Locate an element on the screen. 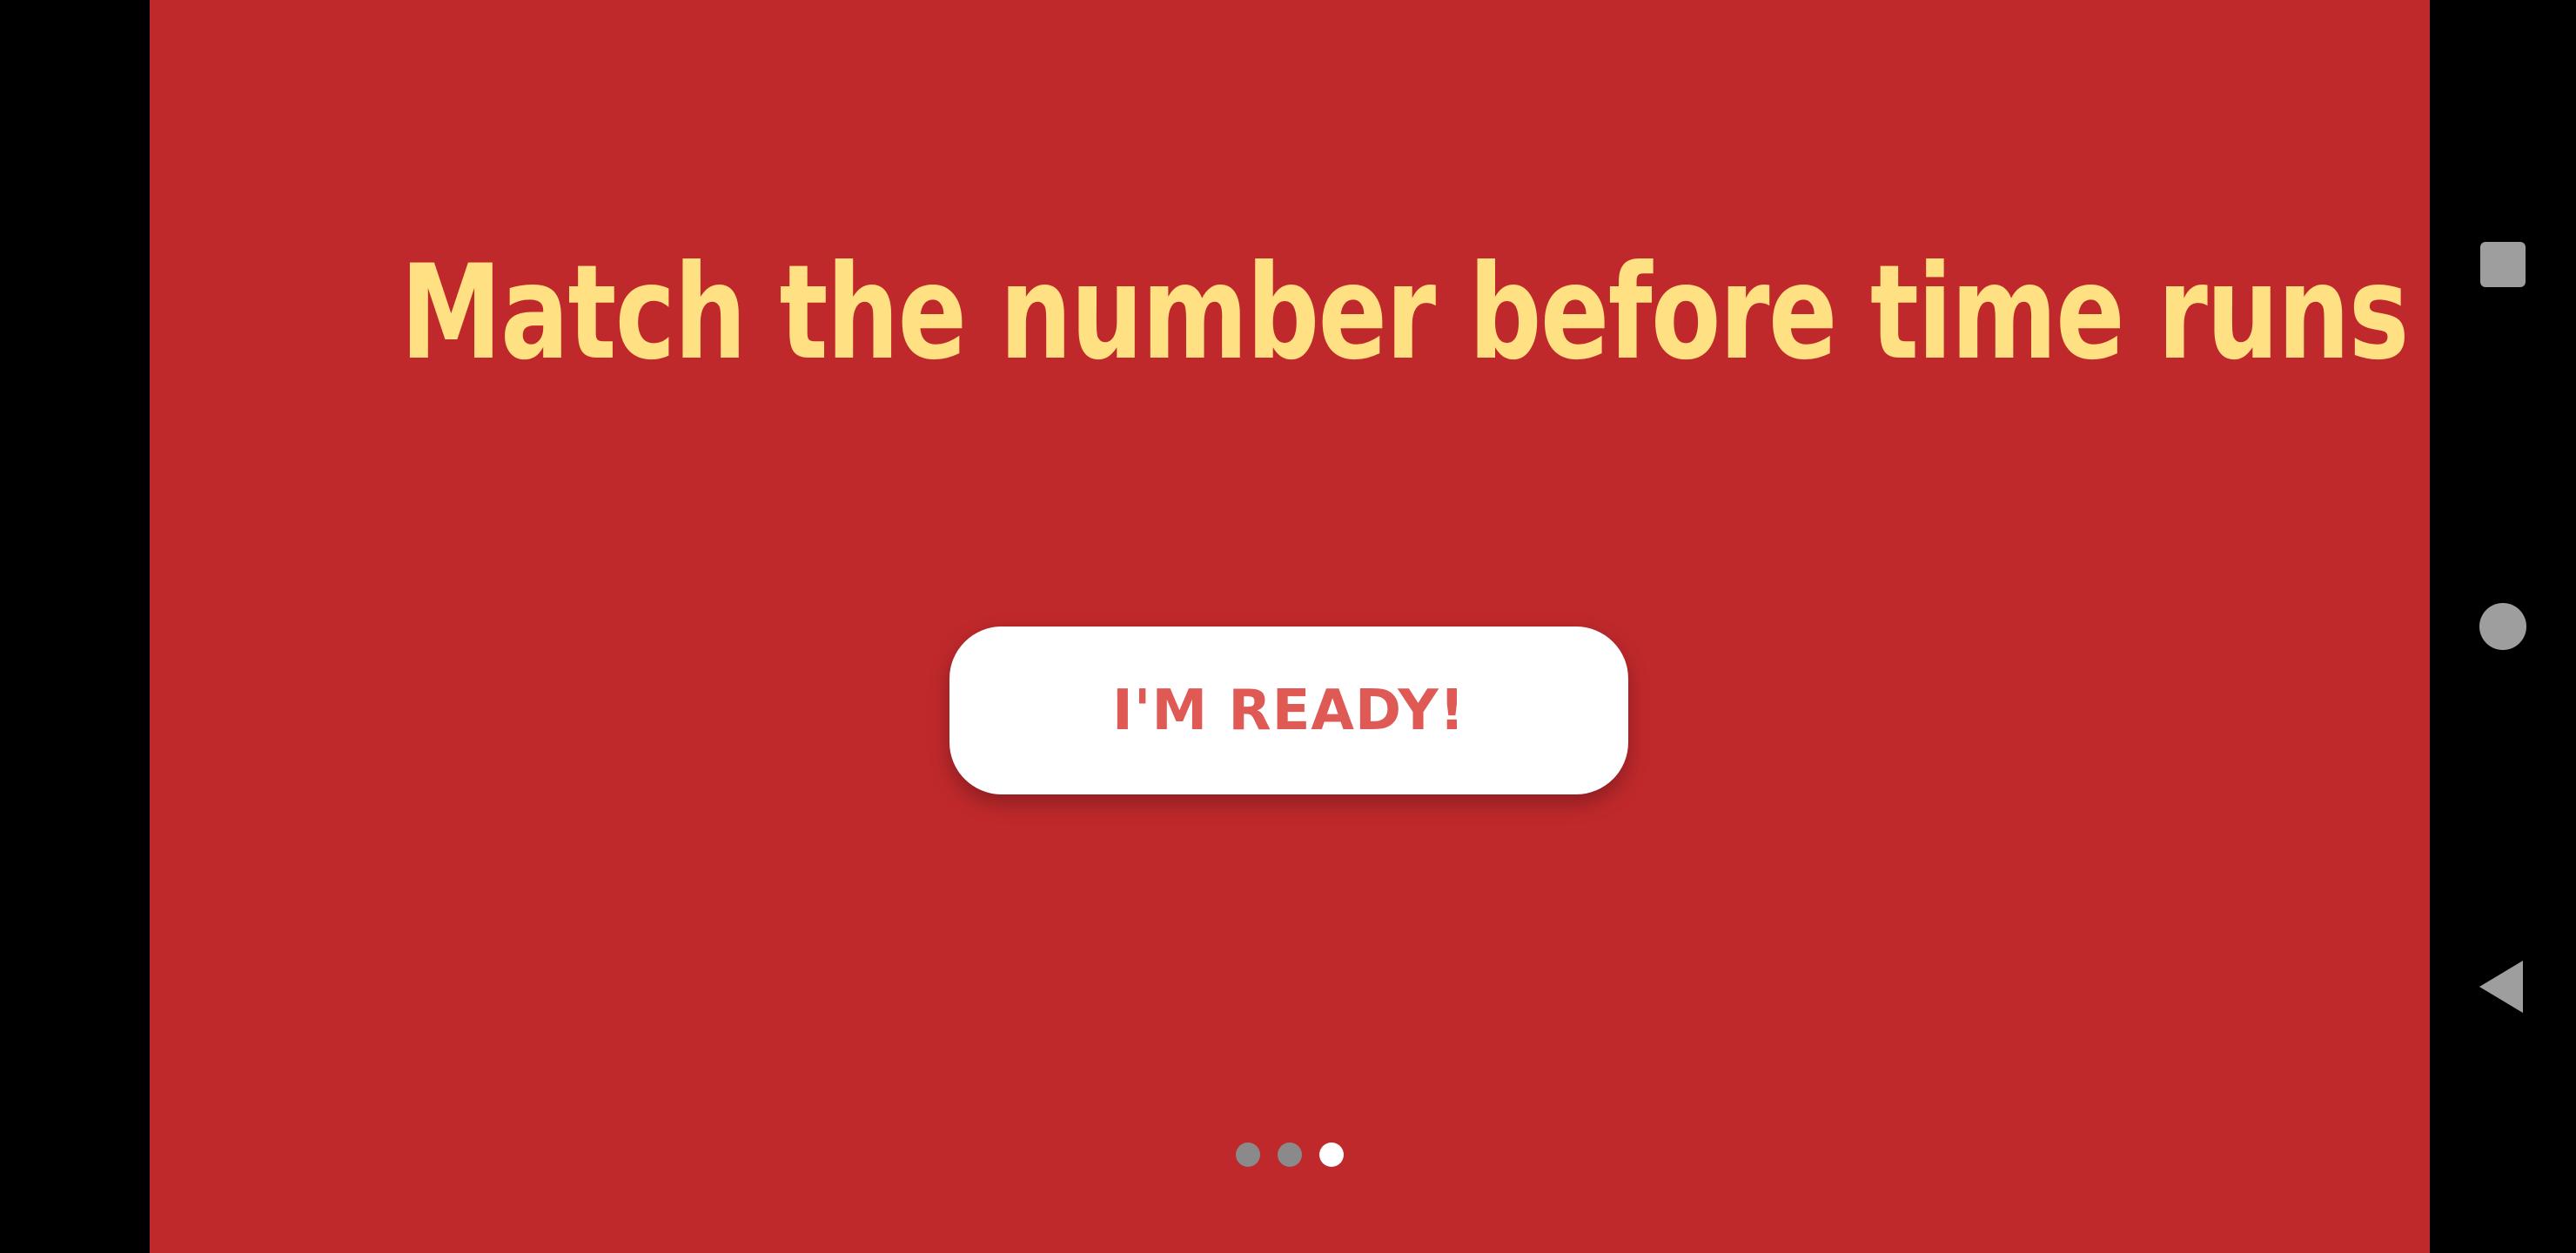  im-ready-button: I'M READY! is located at coordinates (1288, 710).